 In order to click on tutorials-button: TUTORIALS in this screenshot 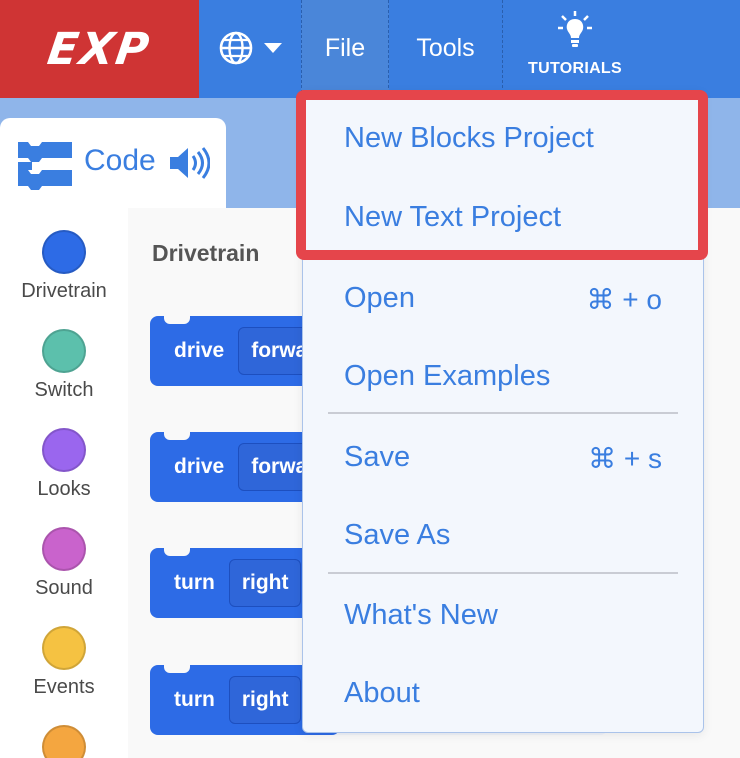, I will do `click(575, 49)`.